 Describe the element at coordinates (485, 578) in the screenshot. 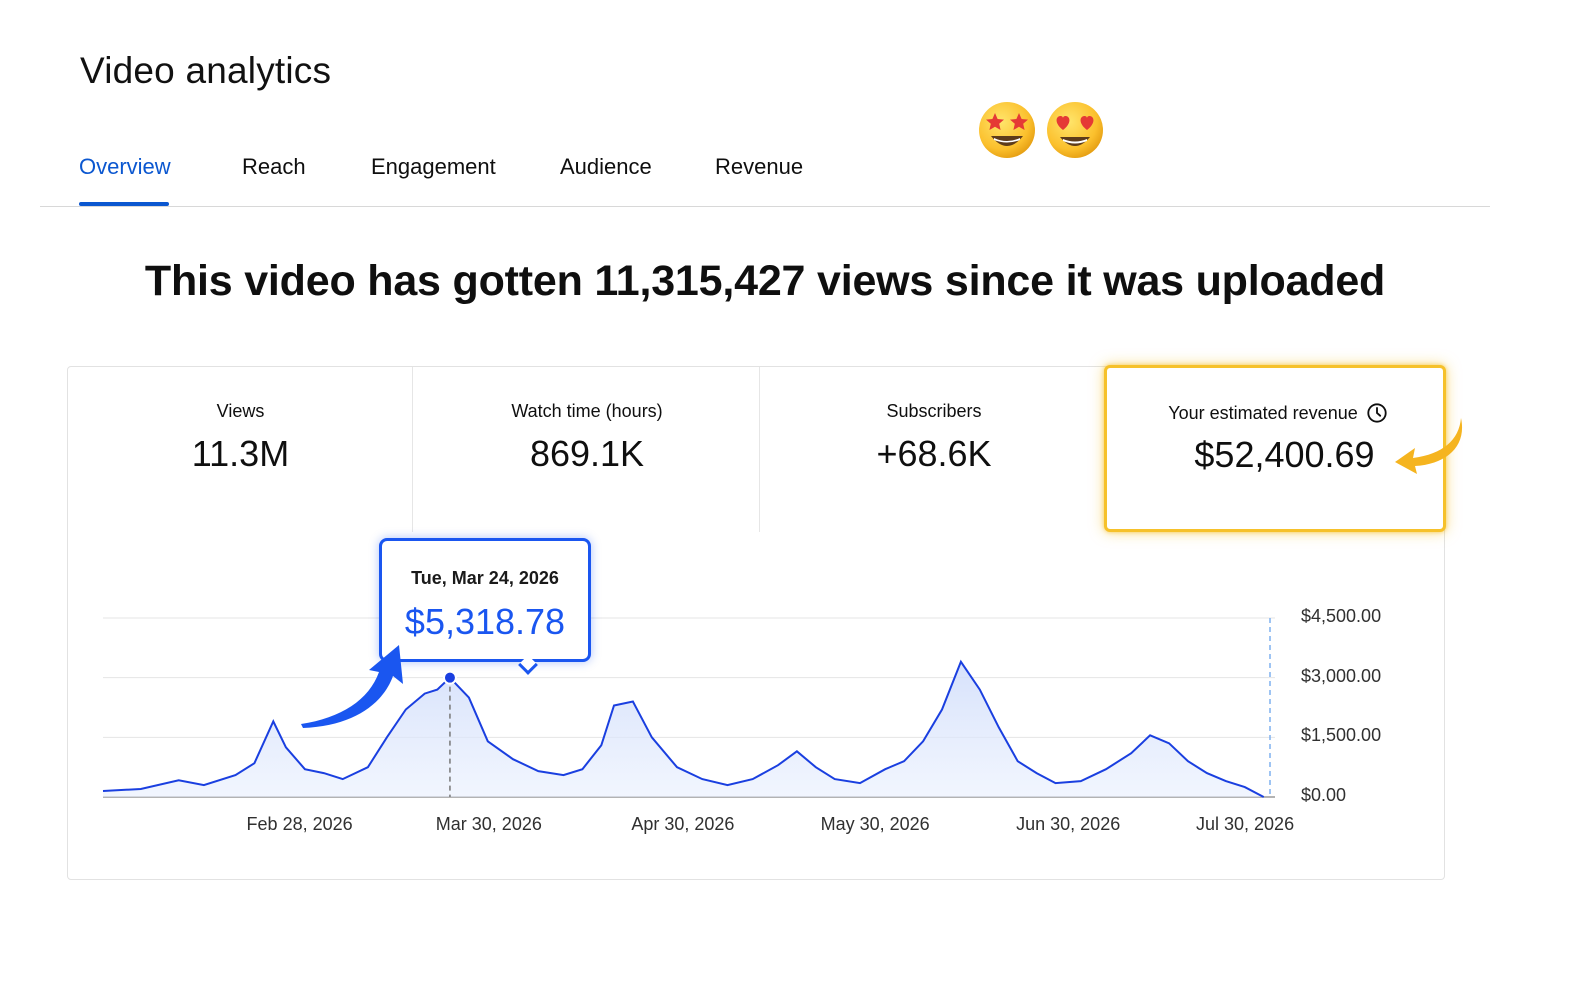

I see `tooltip-date: Tue, Mar 24, 2026` at that location.